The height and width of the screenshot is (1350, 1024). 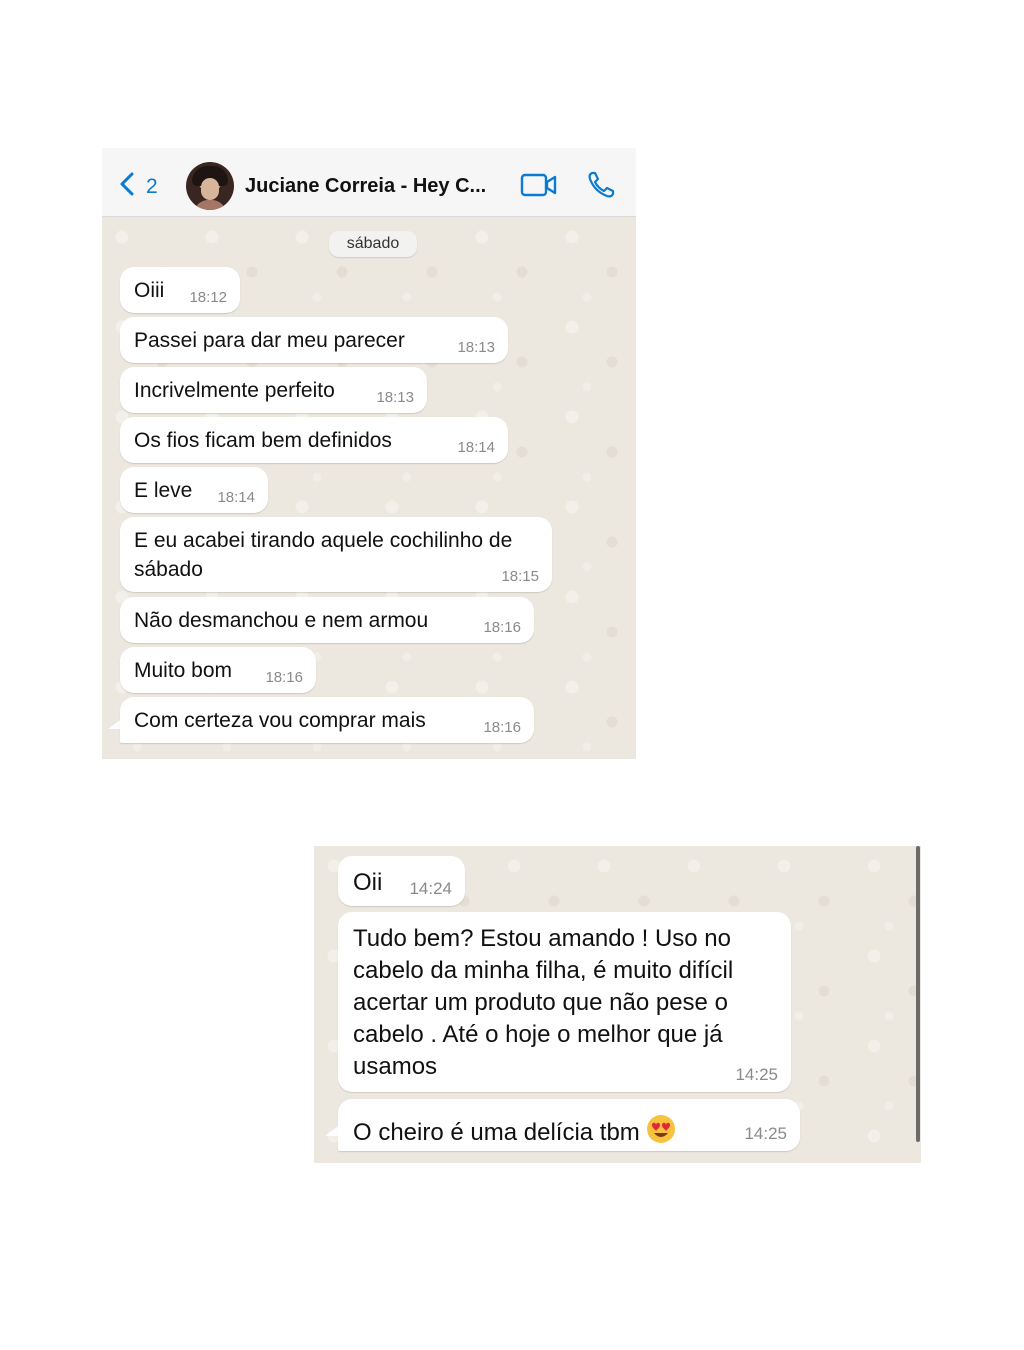 What do you see at coordinates (269, 340) in the screenshot?
I see `message-text: Passei para dar meu parecer` at bounding box center [269, 340].